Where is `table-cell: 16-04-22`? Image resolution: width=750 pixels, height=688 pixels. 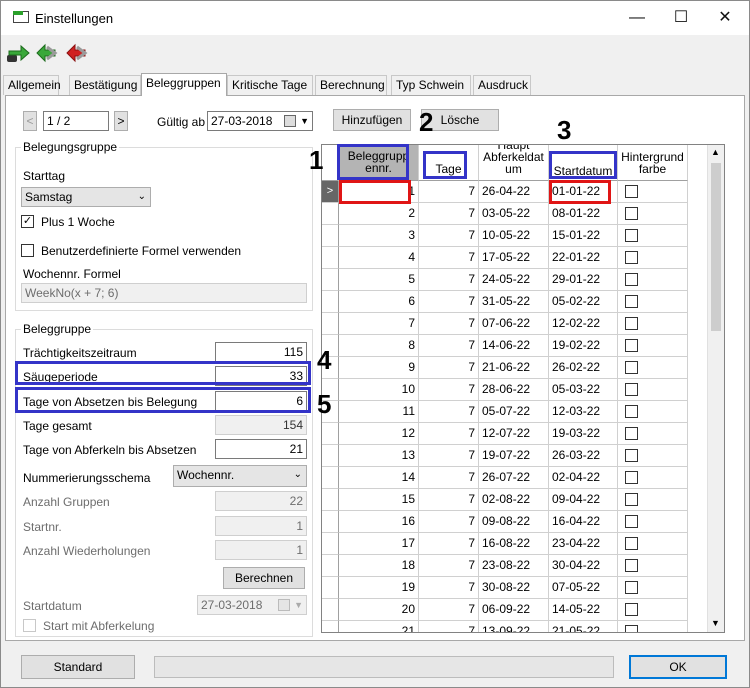
table-cell: 16-04-22 is located at coordinates (583, 522).